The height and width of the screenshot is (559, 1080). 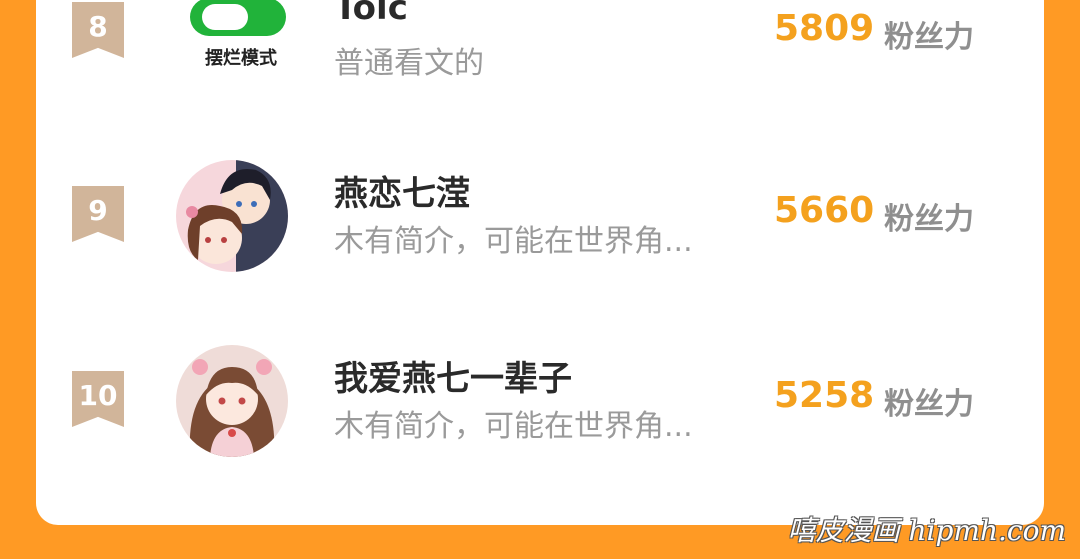 What do you see at coordinates (824, 28) in the screenshot?
I see `fan-score: 5809` at bounding box center [824, 28].